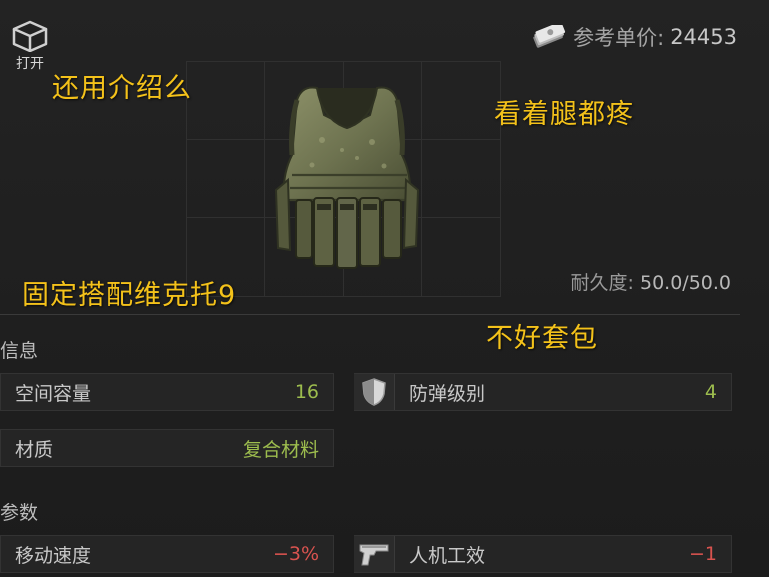 The height and width of the screenshot is (577, 769). Describe the element at coordinates (30, 36) in the screenshot. I see `box-icon` at that location.